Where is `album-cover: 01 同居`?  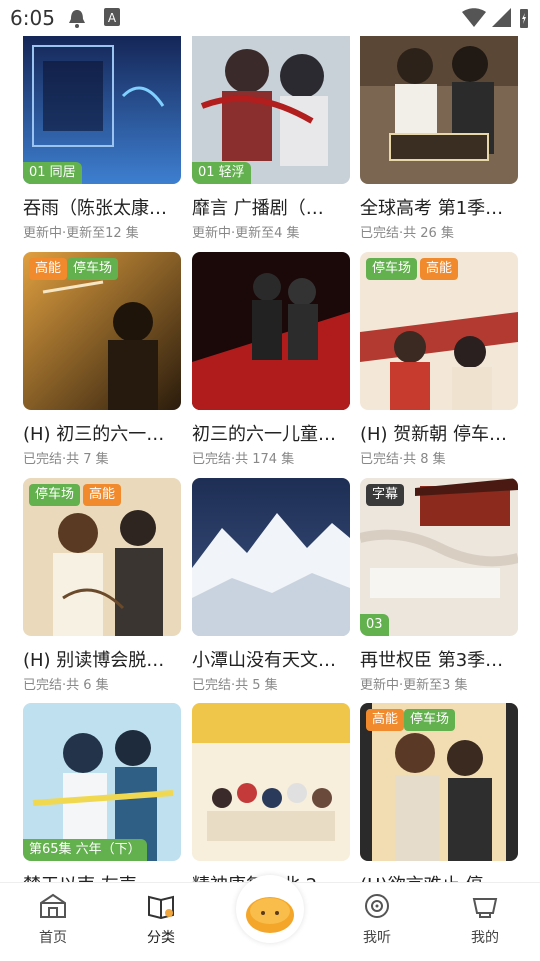 album-cover: 01 同居 is located at coordinates (102, 110).